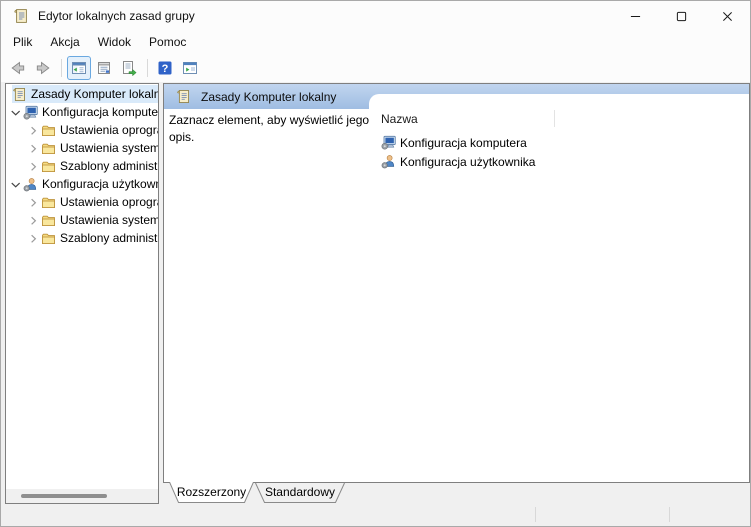 Image resolution: width=751 pixels, height=527 pixels. I want to click on menu-pomoc: Pomoc, so click(167, 42).